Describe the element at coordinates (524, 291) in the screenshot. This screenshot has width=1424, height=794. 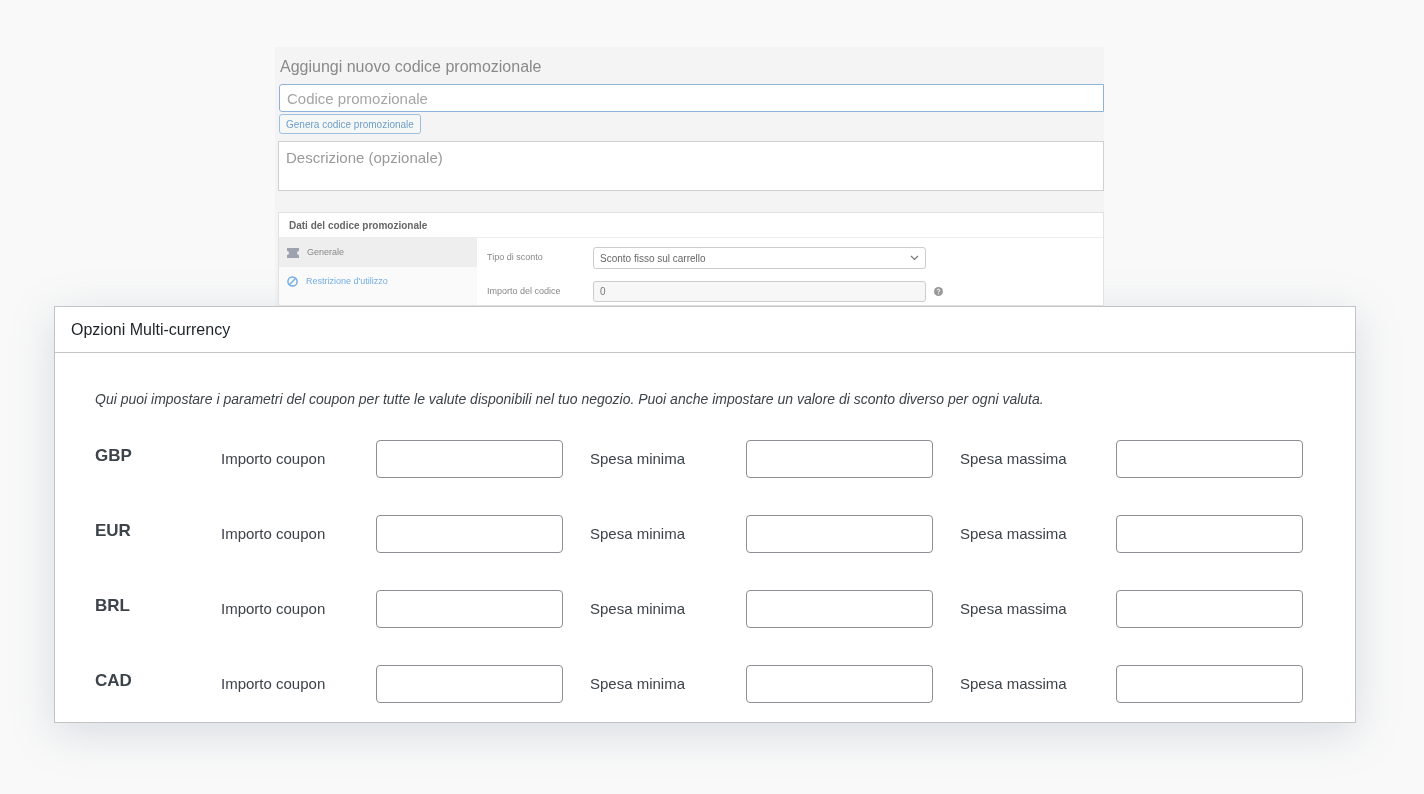
I see `field-label: Importo del codice` at that location.